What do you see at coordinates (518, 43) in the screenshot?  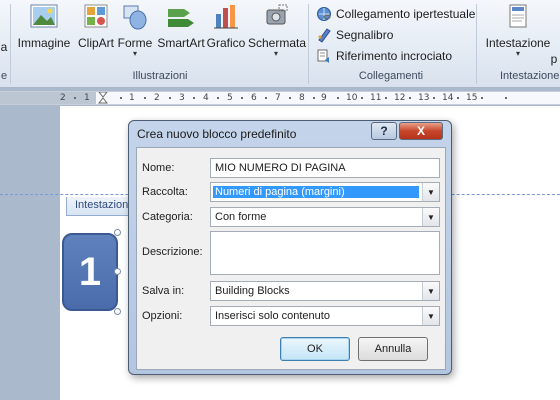 I see `intestazione-label: Intestazione` at bounding box center [518, 43].